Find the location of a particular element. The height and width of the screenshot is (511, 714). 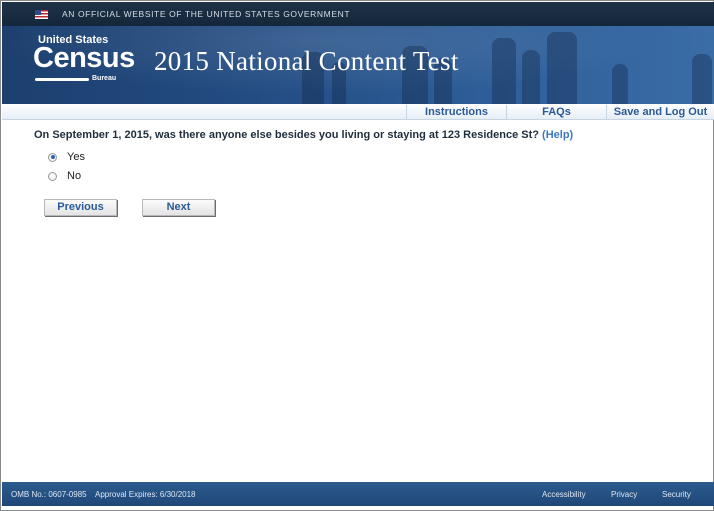

help-link: (Help) is located at coordinates (557, 135).